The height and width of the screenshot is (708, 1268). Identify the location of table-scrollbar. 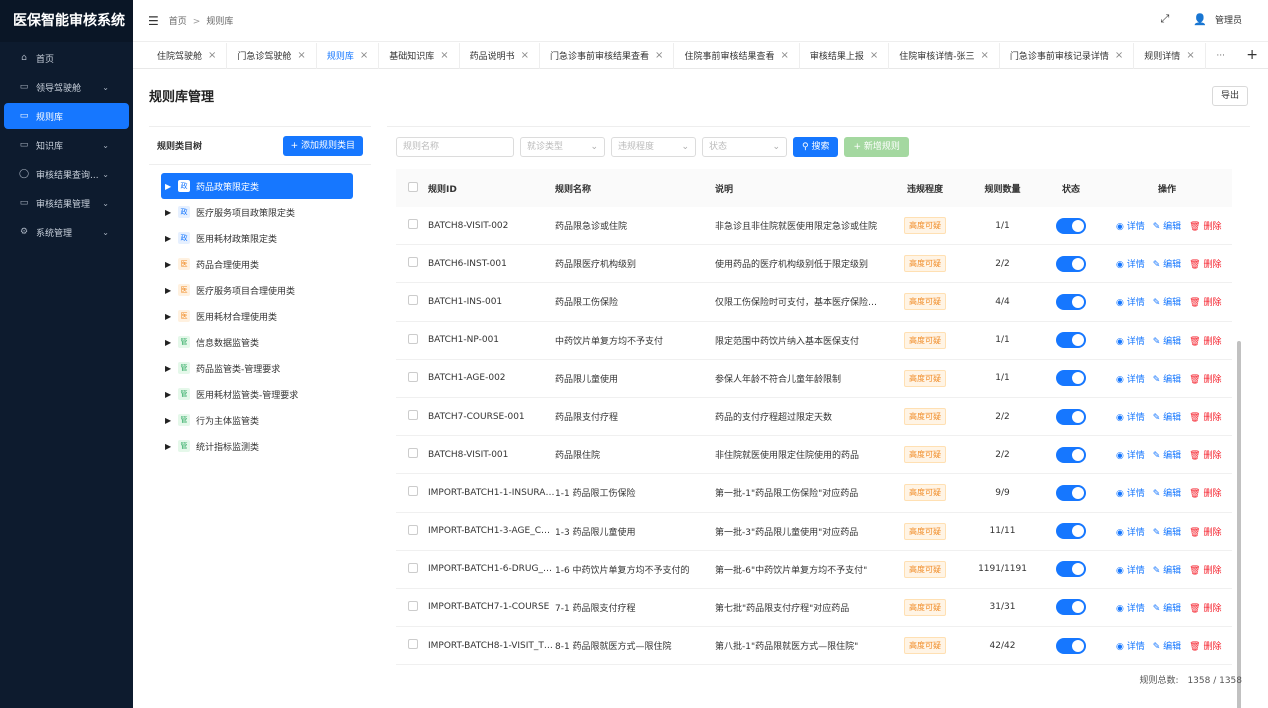
(1239, 520).